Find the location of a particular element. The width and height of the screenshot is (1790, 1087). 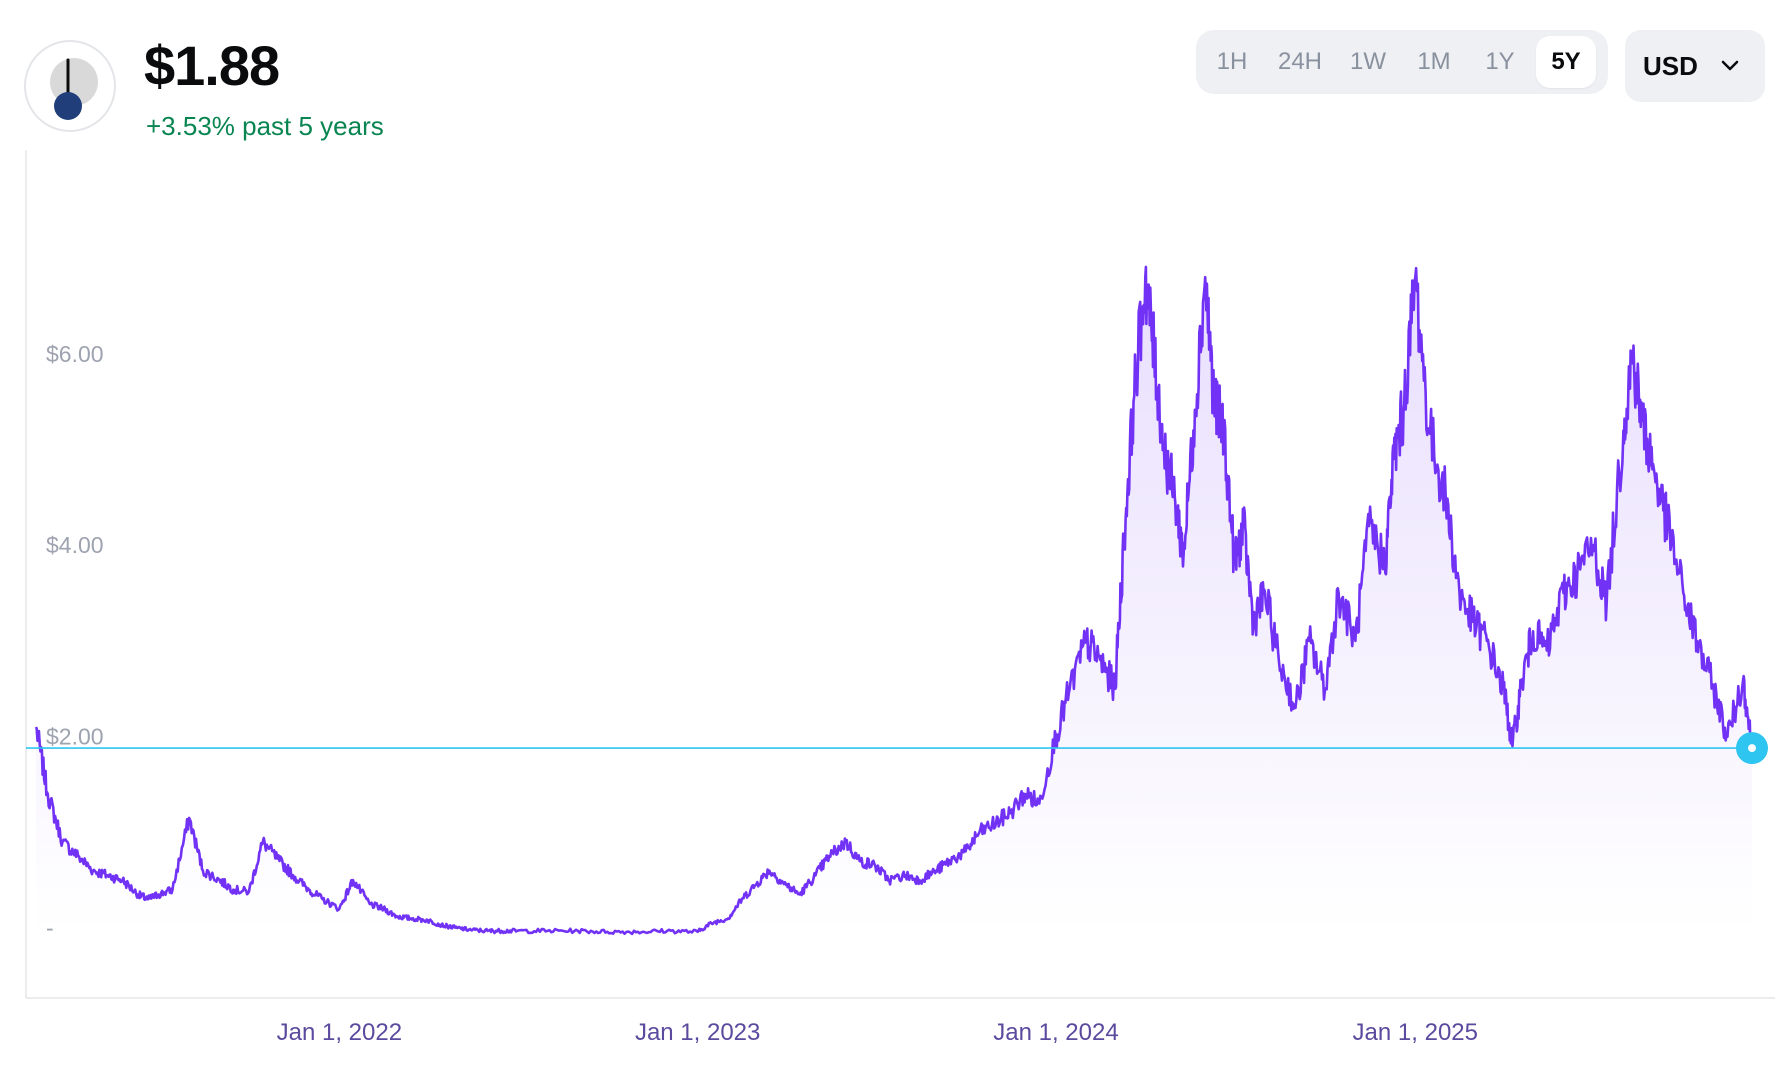

range-5y-button: 5Y is located at coordinates (1566, 62).